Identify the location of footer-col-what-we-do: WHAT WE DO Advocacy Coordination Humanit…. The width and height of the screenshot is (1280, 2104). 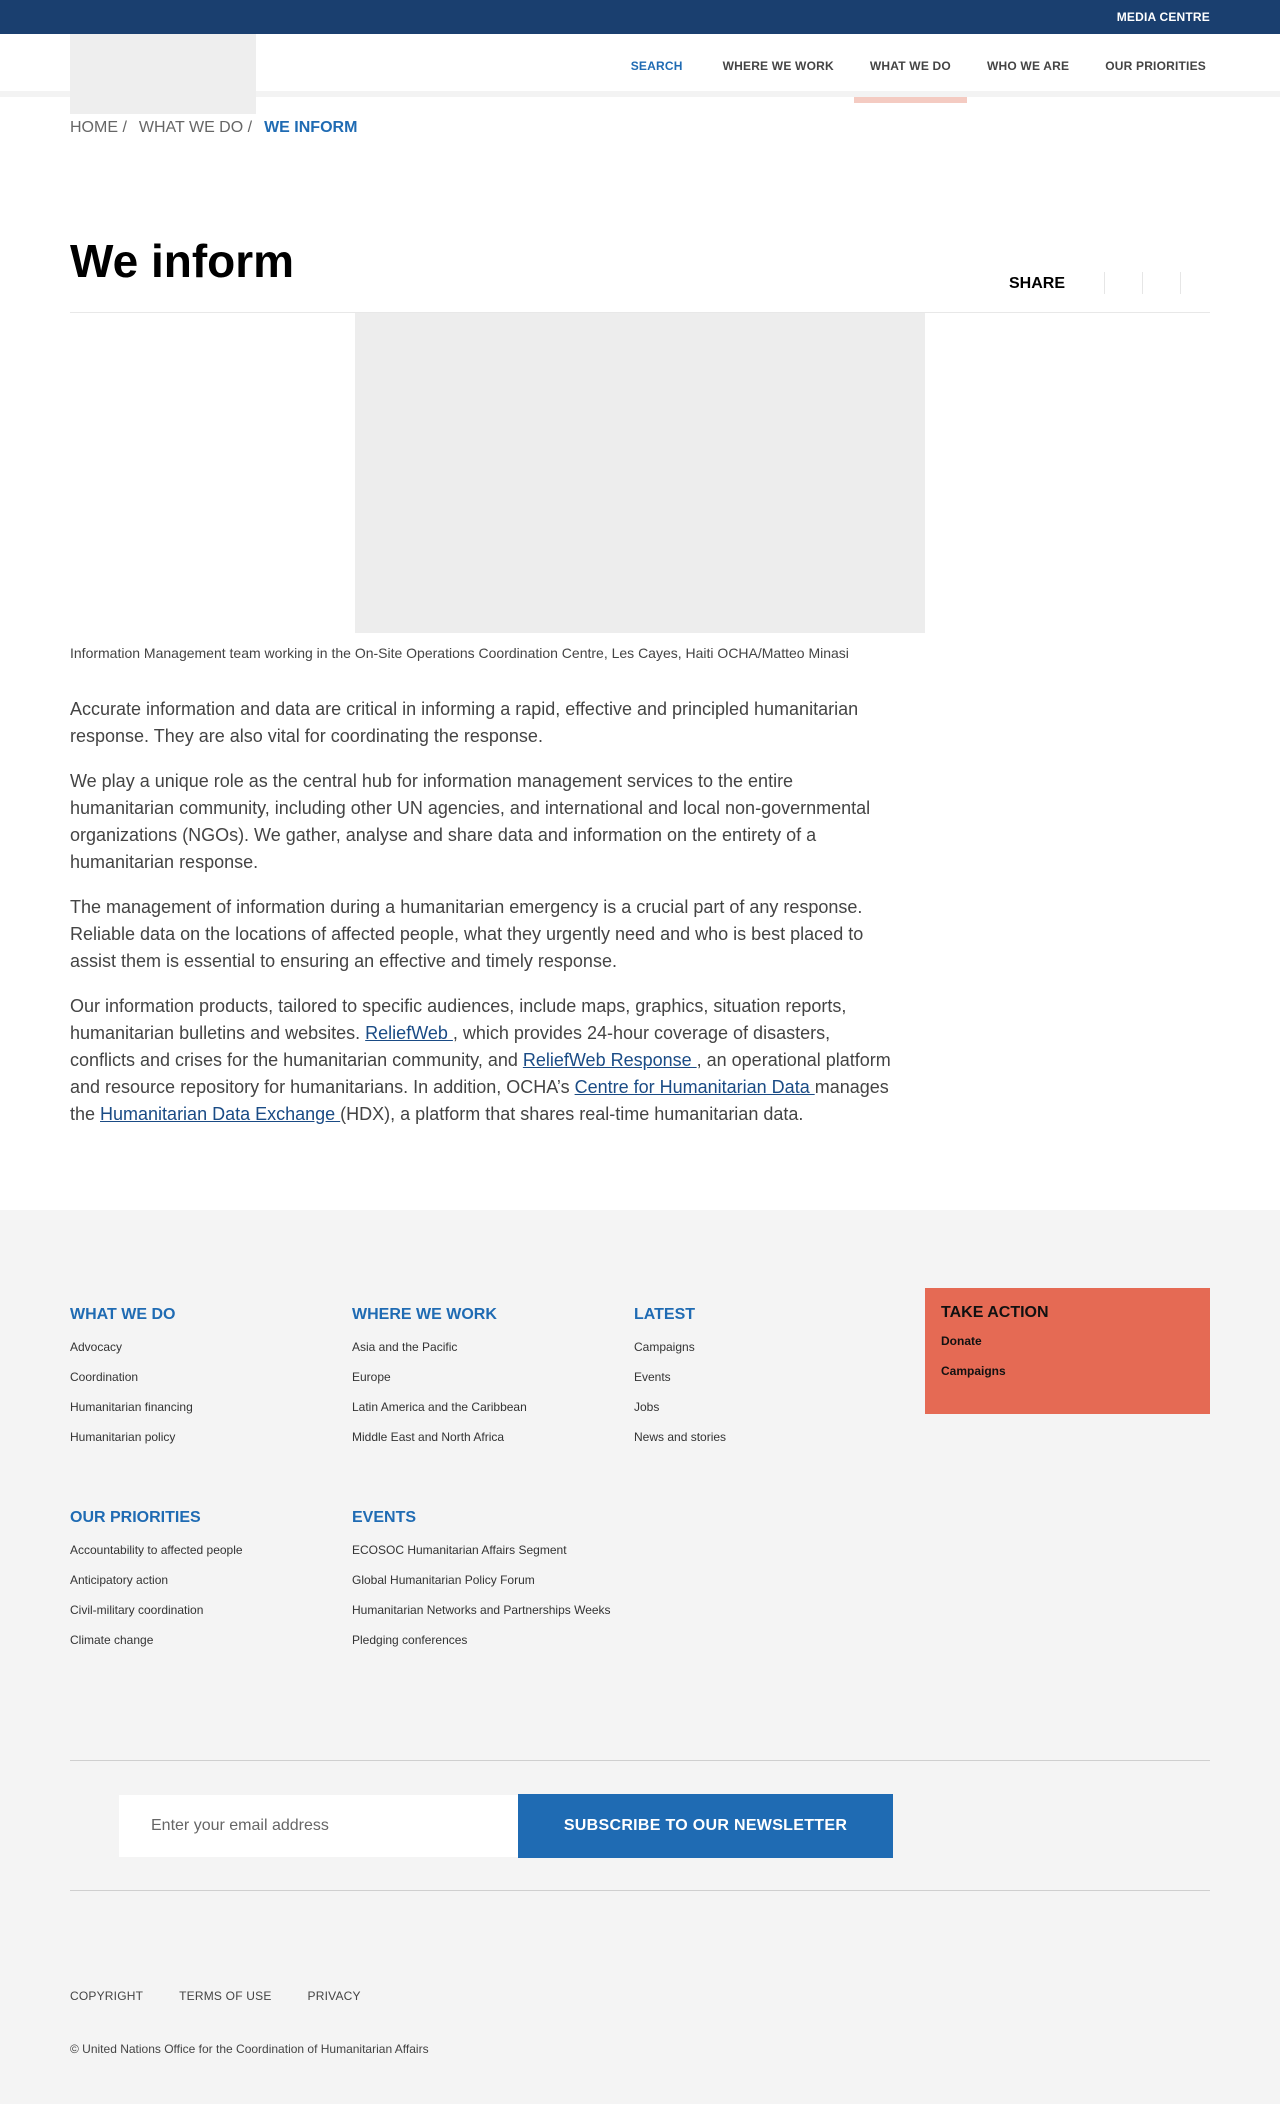
(131, 1382).